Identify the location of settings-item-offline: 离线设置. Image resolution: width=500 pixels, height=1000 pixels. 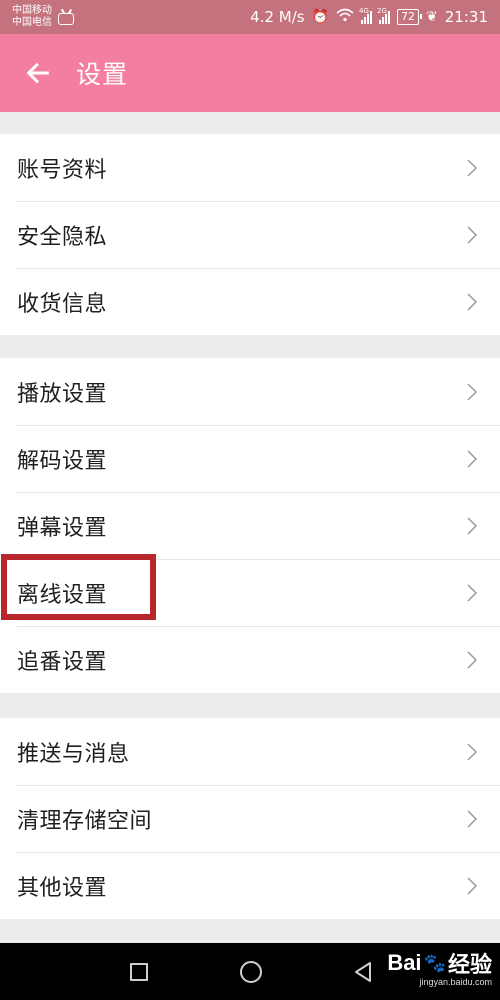
(250, 592).